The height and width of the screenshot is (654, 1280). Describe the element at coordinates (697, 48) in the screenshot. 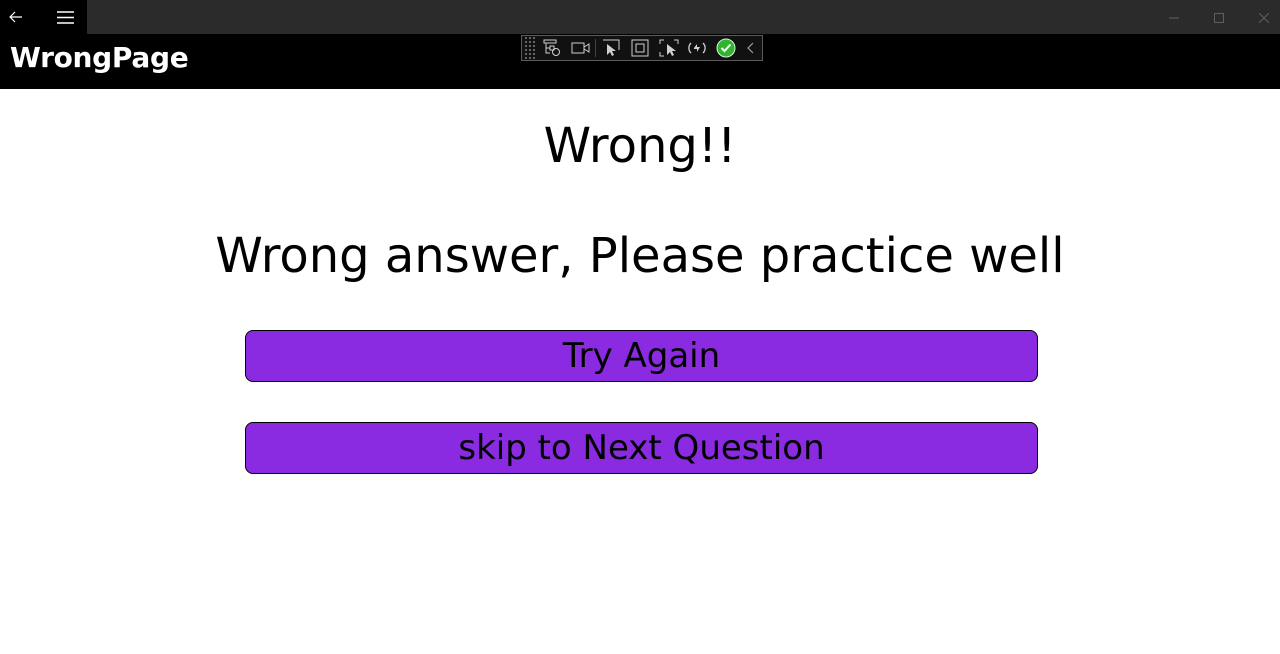

I see `hot-reload-icon` at that location.